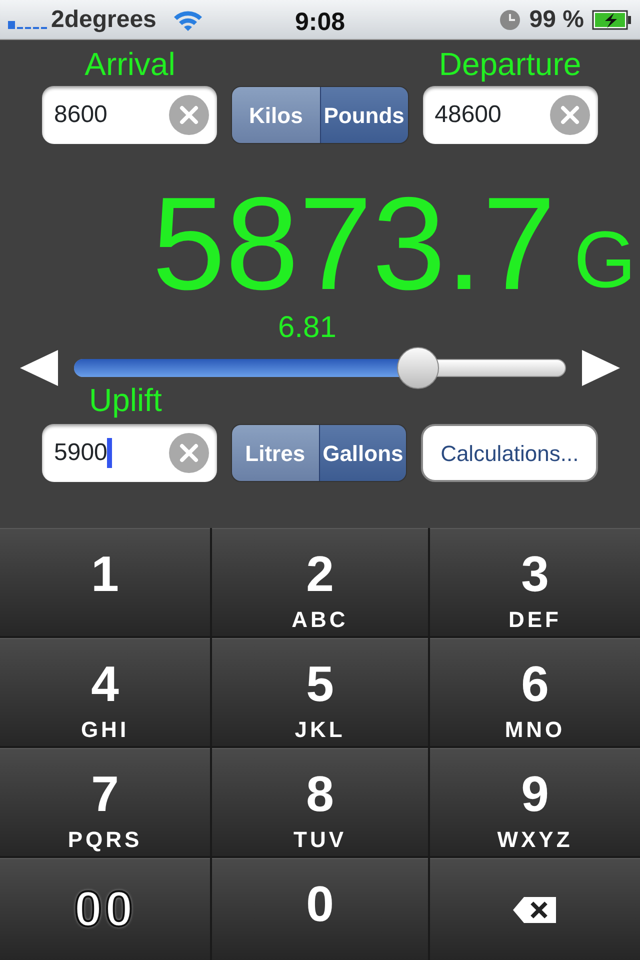  Describe the element at coordinates (105, 692) in the screenshot. I see `keypad-key: 4 GHI` at that location.